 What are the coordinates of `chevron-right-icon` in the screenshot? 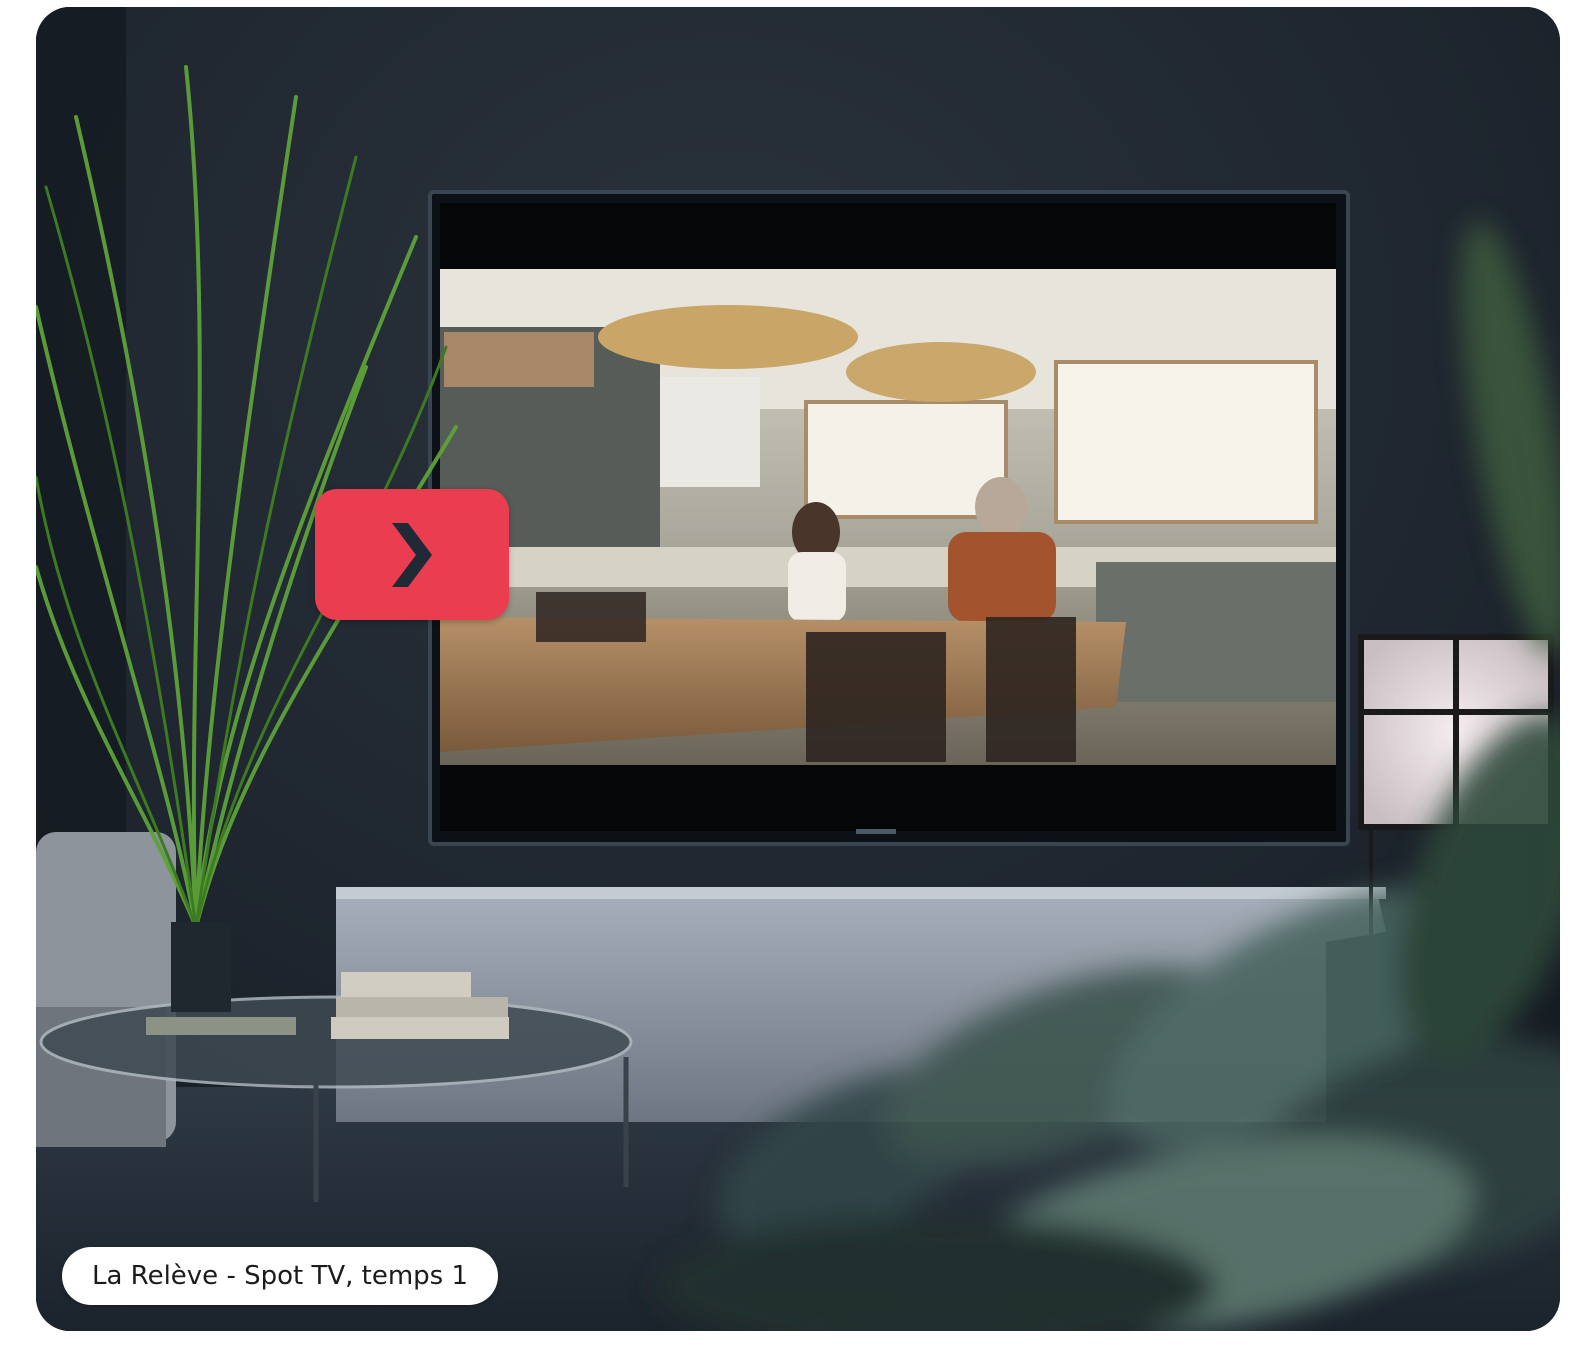 It's located at (412, 554).